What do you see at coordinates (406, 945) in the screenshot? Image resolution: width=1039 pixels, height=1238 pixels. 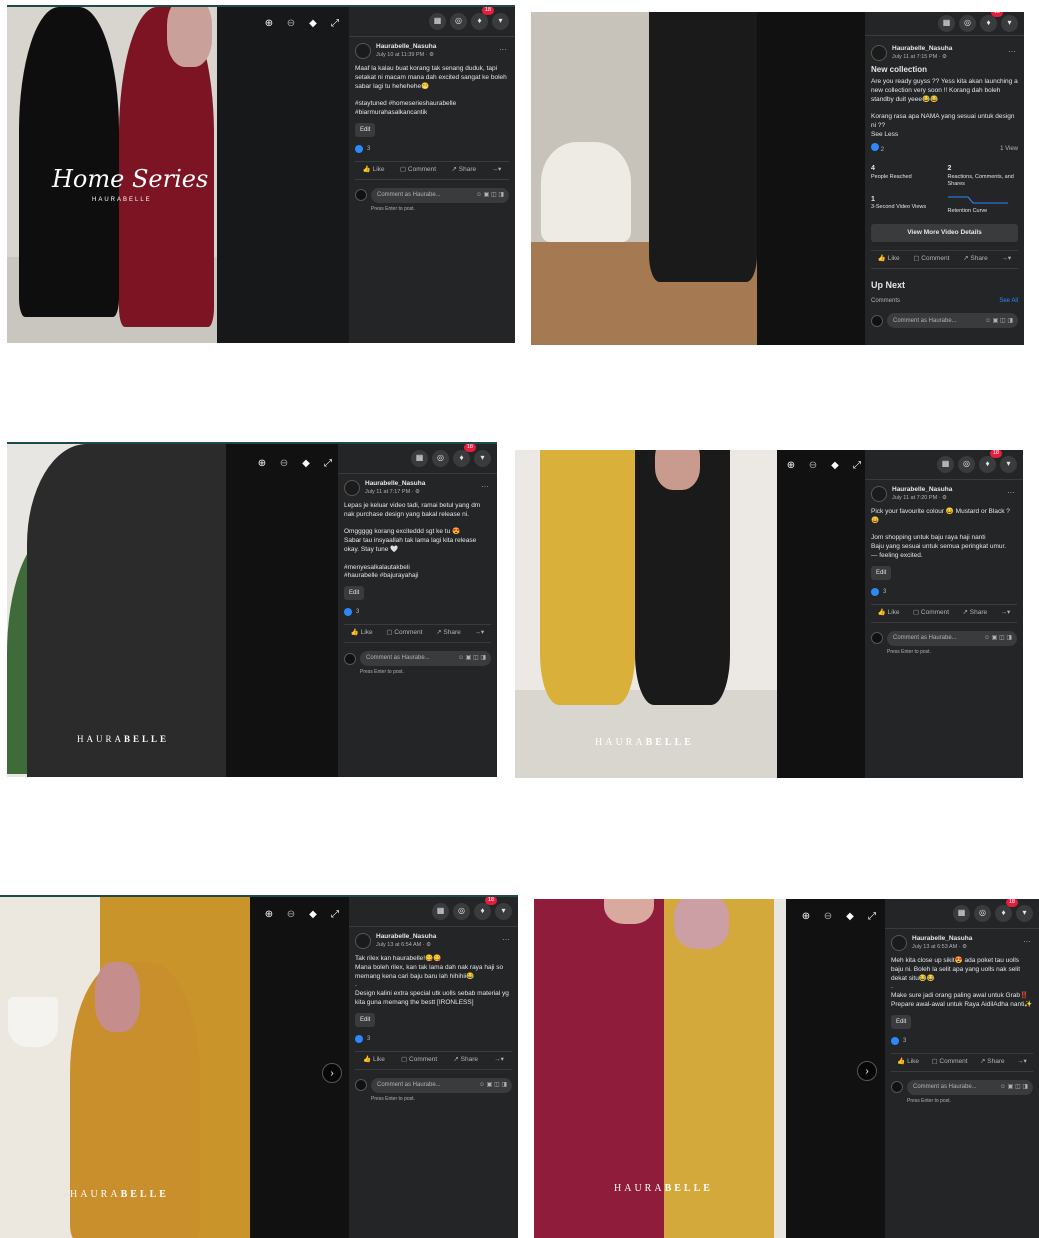 I see `post-date: July 13 at 6:54 AM · ⚙` at bounding box center [406, 945].